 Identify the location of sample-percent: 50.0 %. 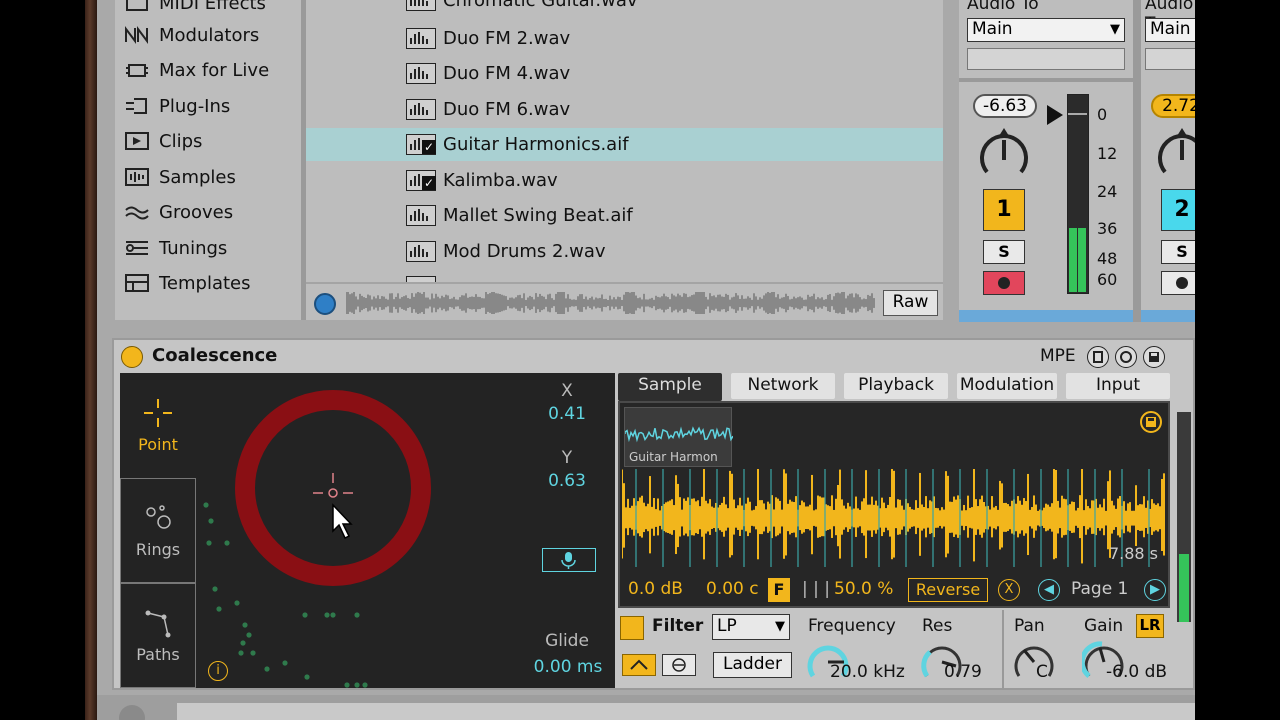
(863, 589).